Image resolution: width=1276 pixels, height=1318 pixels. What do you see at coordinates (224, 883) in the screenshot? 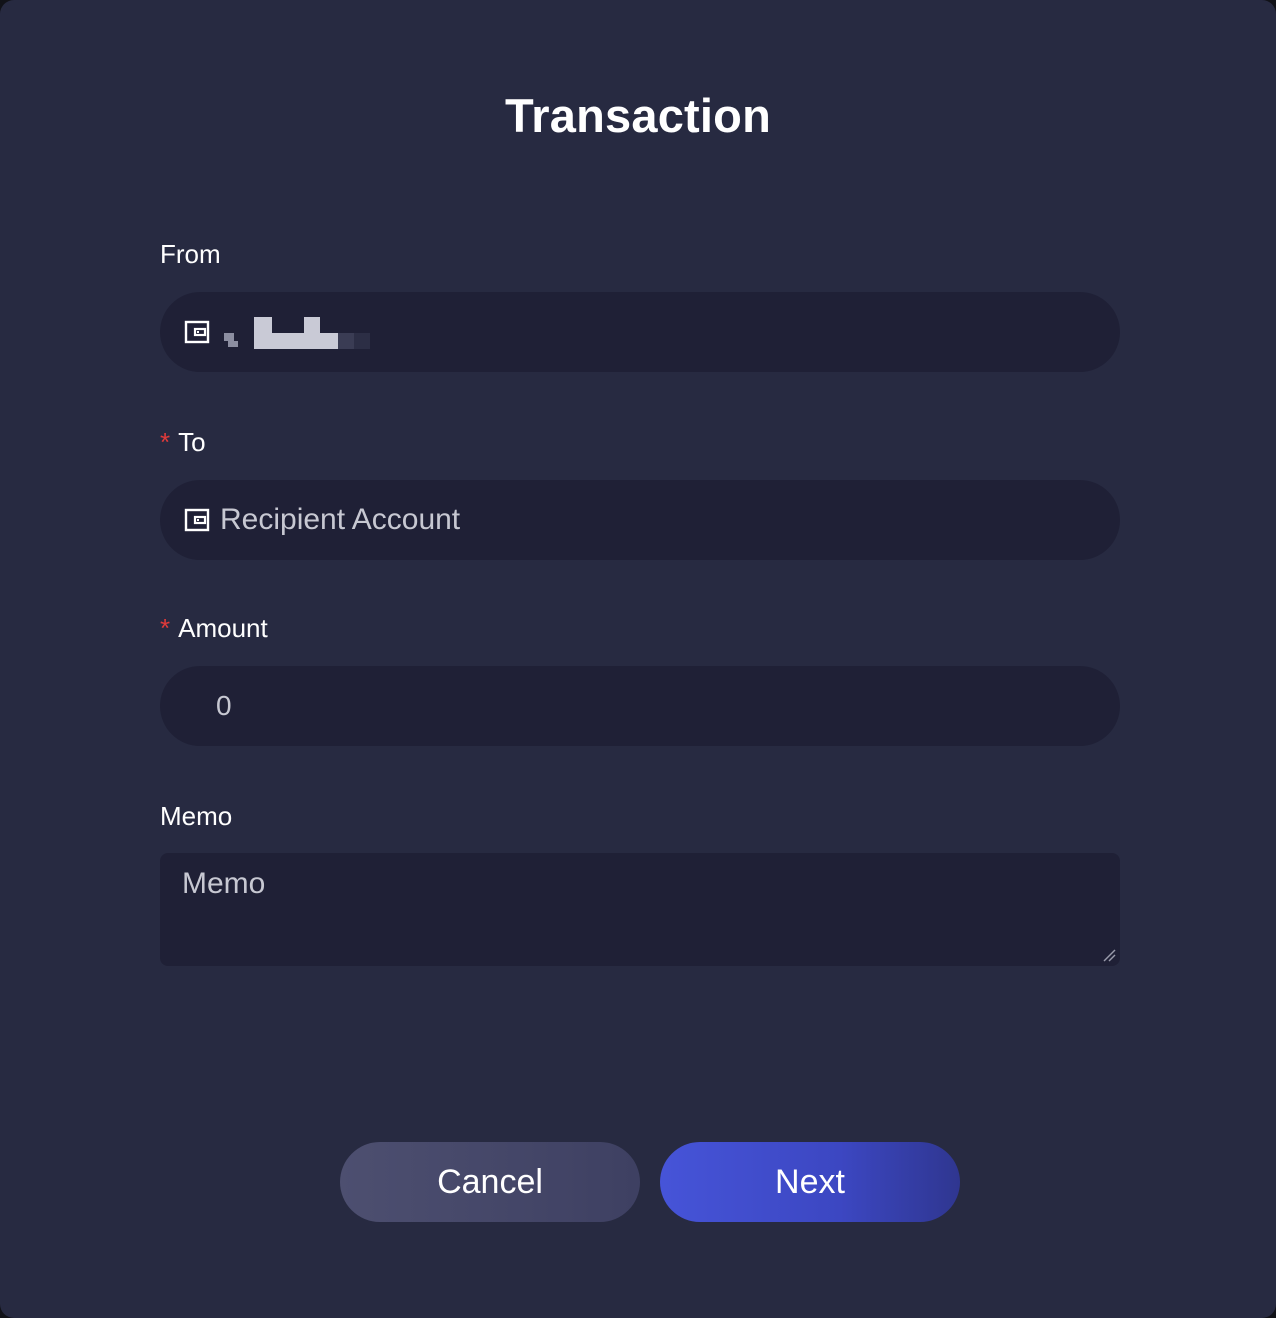
I see `memo-placeholder: Memo` at bounding box center [224, 883].